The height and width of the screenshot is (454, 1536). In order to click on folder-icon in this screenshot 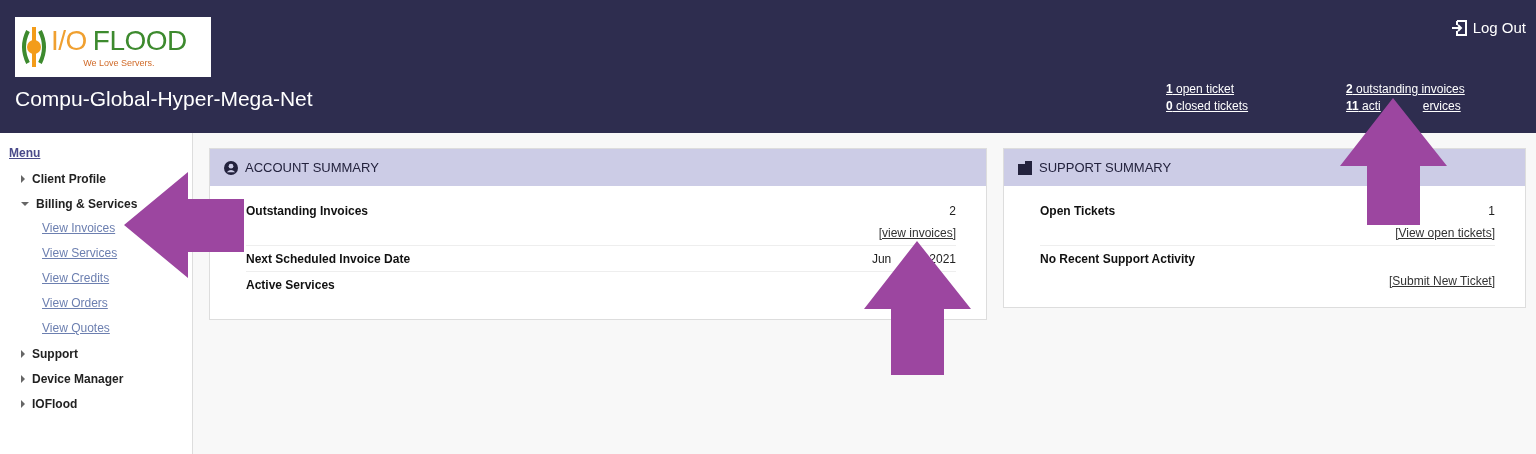, I will do `click(1025, 167)`.